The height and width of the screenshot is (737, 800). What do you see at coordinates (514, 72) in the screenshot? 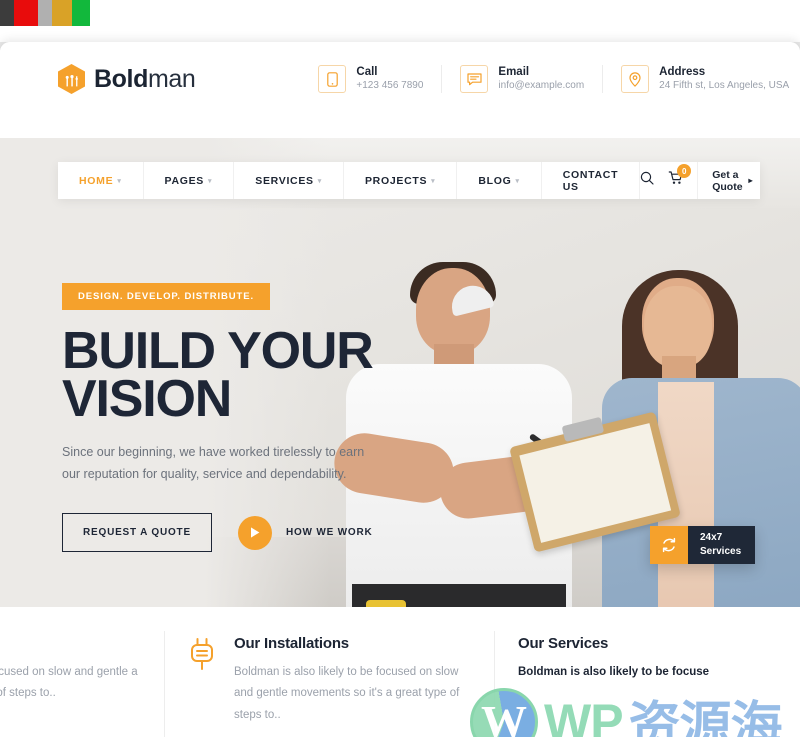
I see `contact-email-title: Email` at bounding box center [514, 72].